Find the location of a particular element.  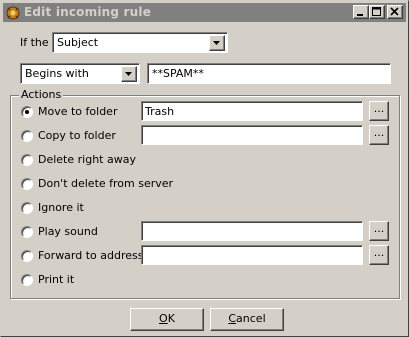

radio-move is located at coordinates (27, 112).